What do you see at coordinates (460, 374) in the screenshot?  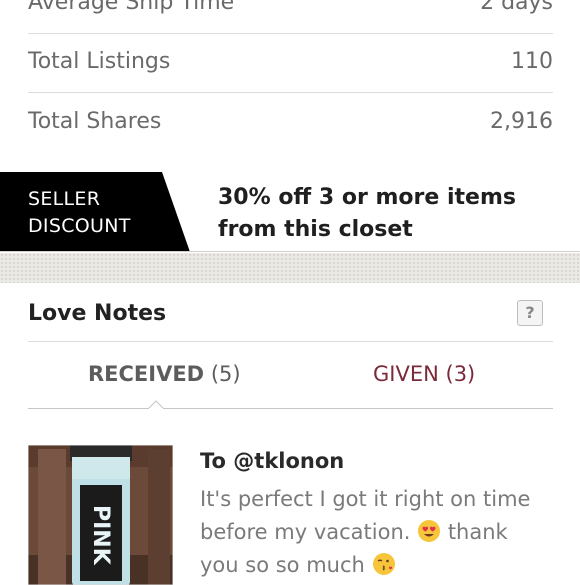 I see `tab-count: (3)` at bounding box center [460, 374].